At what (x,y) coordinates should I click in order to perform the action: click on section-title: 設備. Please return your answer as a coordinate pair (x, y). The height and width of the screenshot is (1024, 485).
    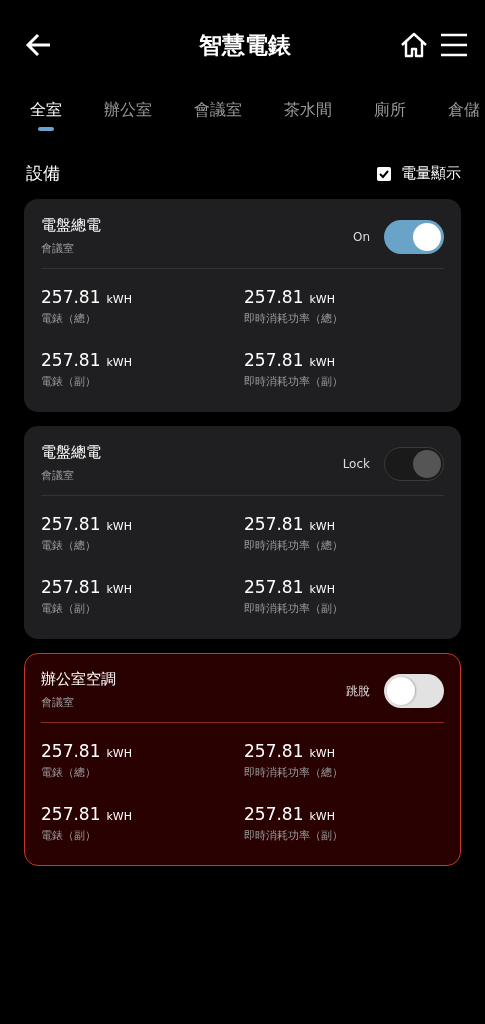
    Looking at the image, I should click on (43, 173).